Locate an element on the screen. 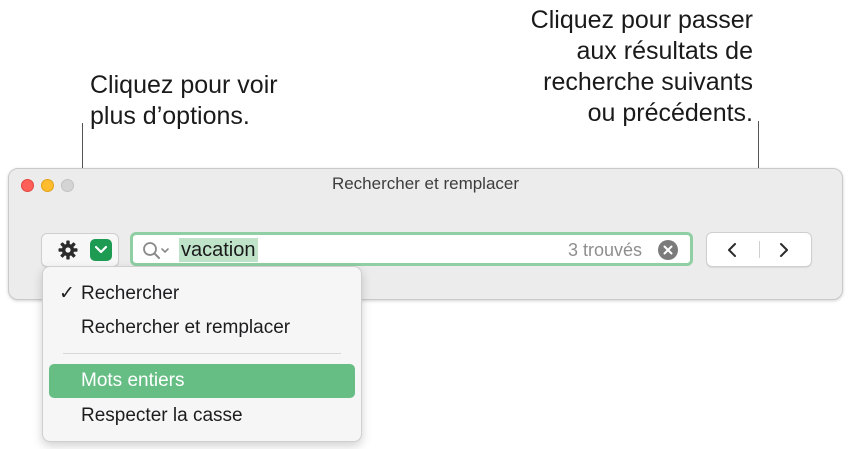 The width and height of the screenshot is (849, 449). navigation-callout-line: aux résultats de is located at coordinates (665, 51).